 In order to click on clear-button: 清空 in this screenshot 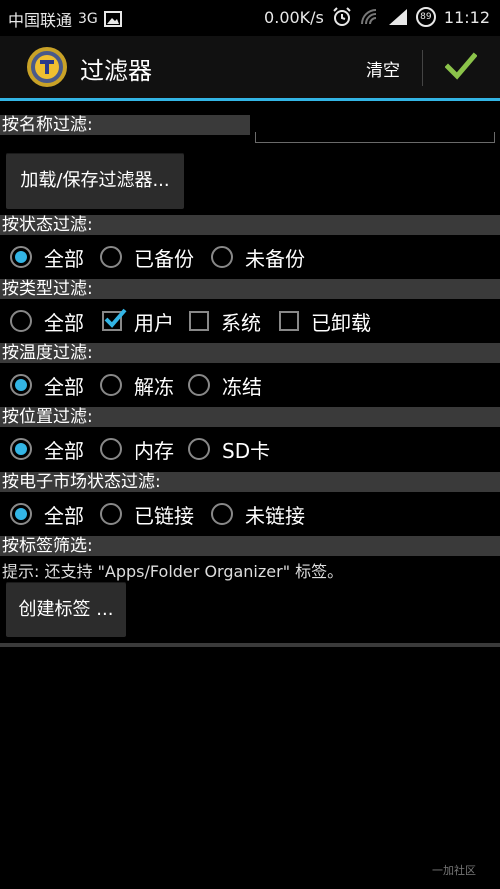, I will do `click(383, 68)`.